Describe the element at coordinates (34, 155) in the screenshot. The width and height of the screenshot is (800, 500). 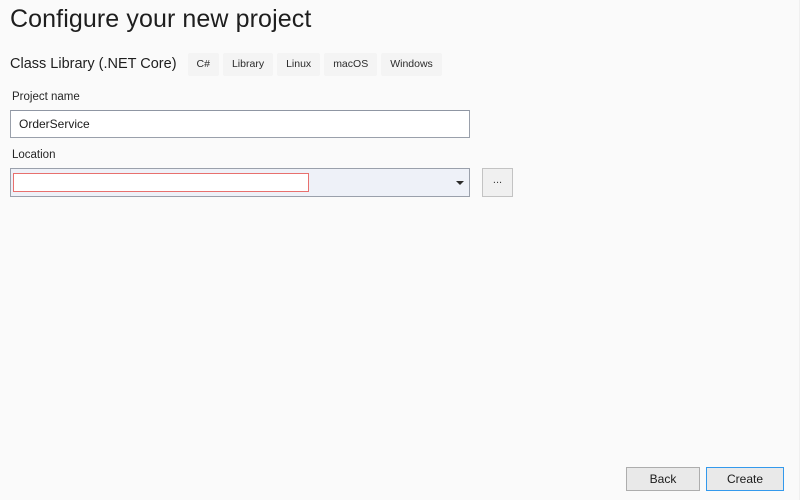
I see `location-label: Location` at that location.